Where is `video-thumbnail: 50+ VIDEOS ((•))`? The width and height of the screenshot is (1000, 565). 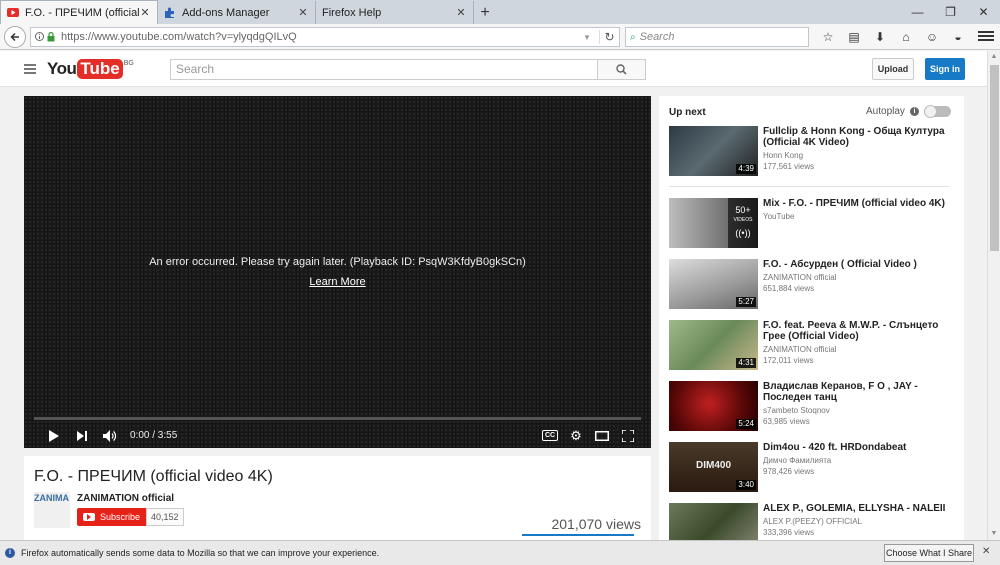 video-thumbnail: 50+ VIDEOS ((•)) is located at coordinates (713, 223).